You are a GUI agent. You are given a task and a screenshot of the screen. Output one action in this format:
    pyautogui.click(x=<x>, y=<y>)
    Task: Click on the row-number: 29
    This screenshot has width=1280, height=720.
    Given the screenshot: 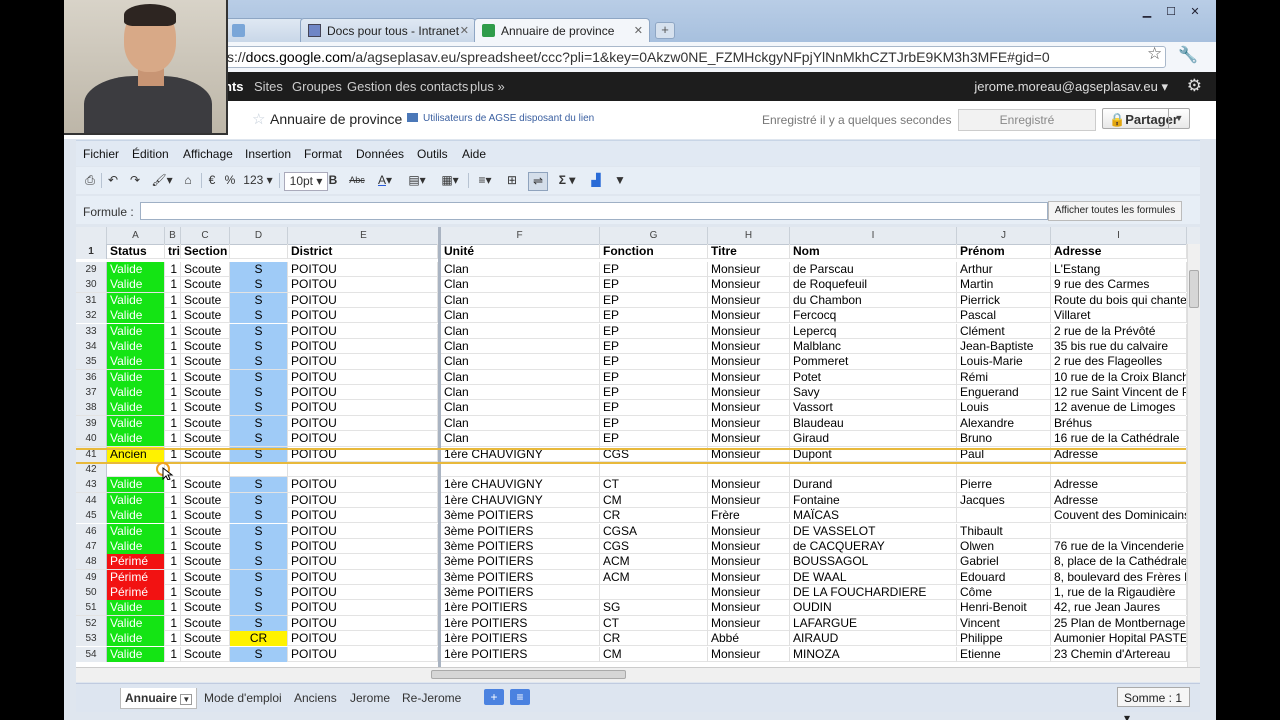 What is the action you would take?
    pyautogui.click(x=91, y=269)
    